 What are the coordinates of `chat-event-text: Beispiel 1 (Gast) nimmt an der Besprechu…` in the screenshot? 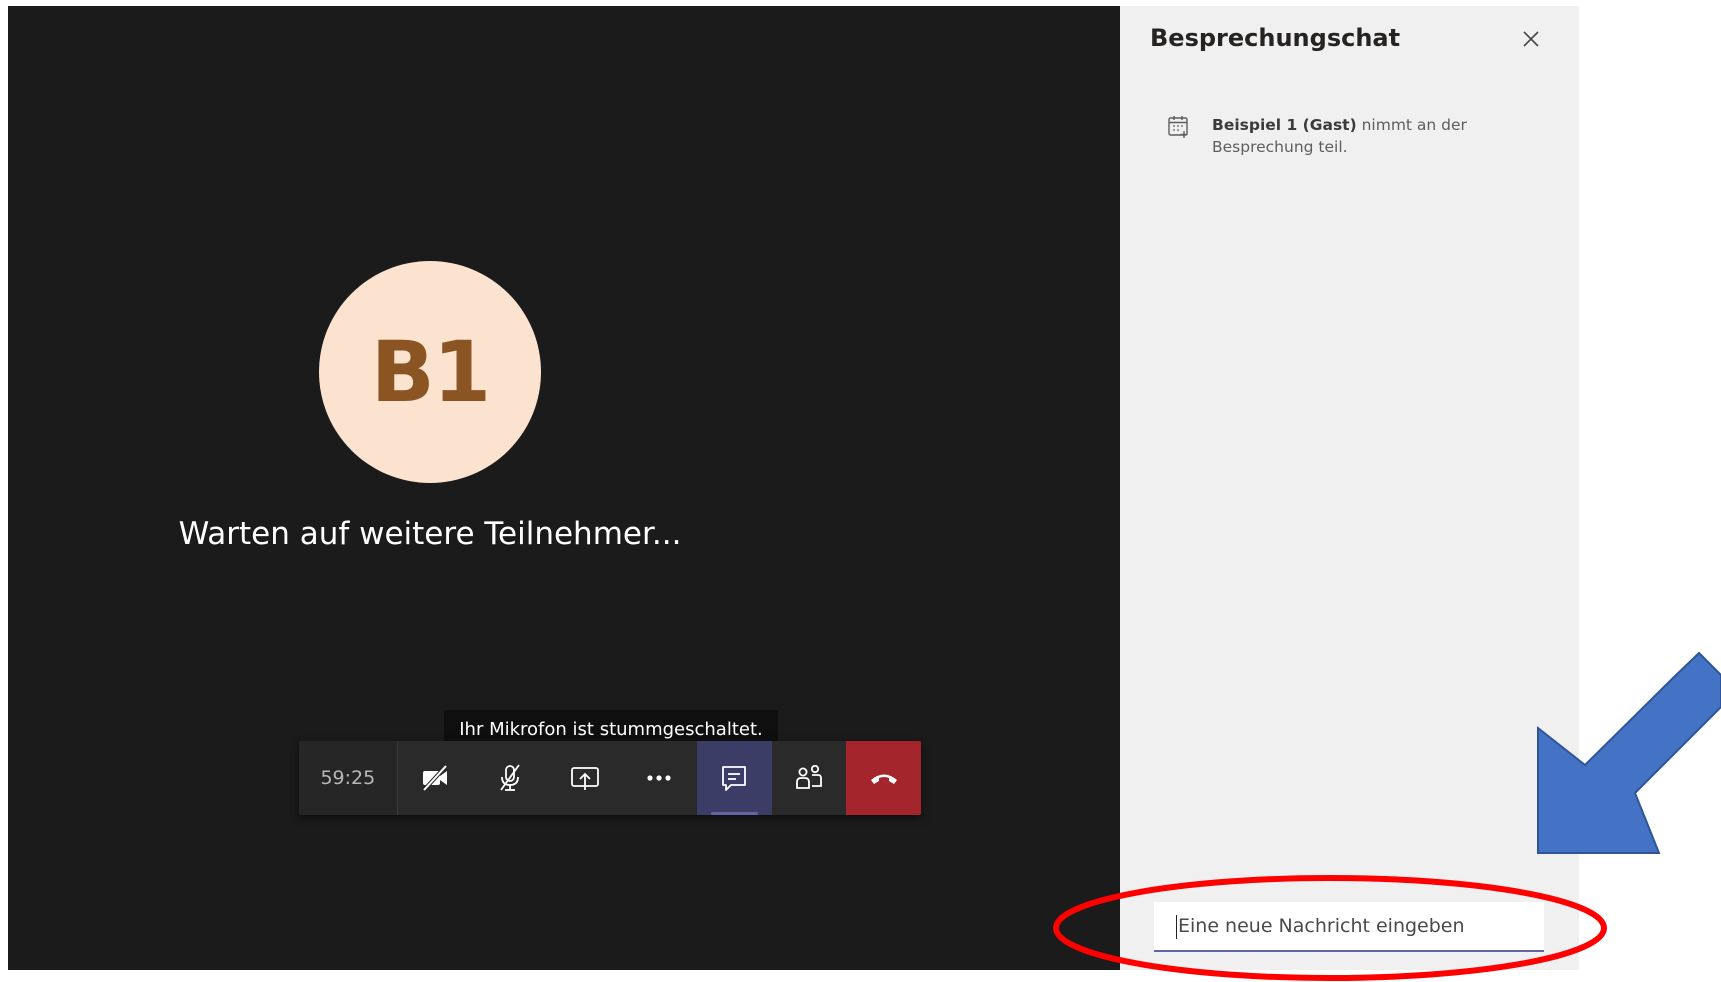 It's located at (1342, 136).